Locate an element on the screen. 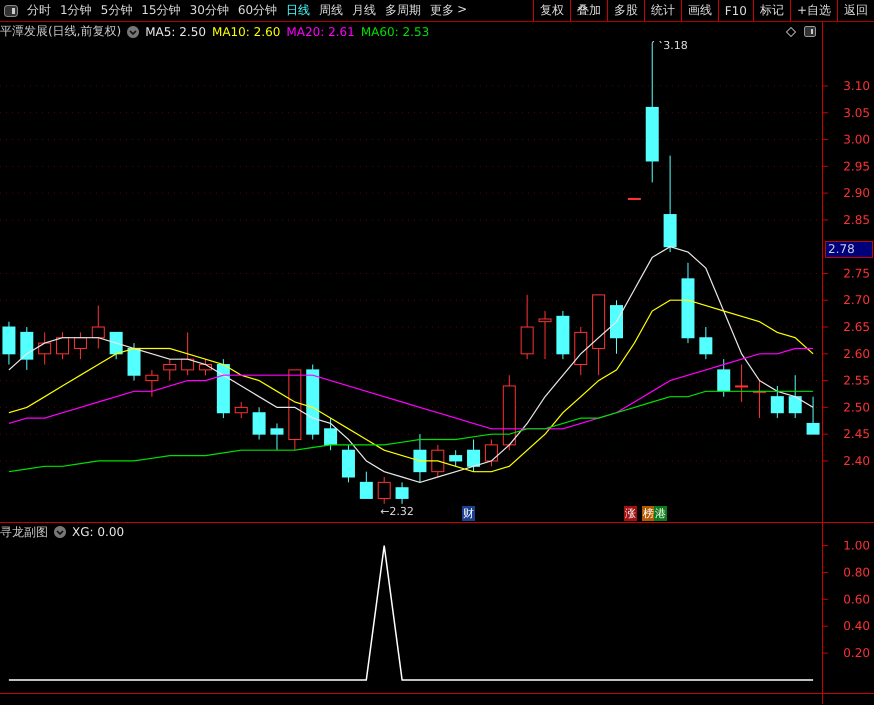 The height and width of the screenshot is (705, 874). indicator-value: MA5: 2.50 is located at coordinates (175, 31).